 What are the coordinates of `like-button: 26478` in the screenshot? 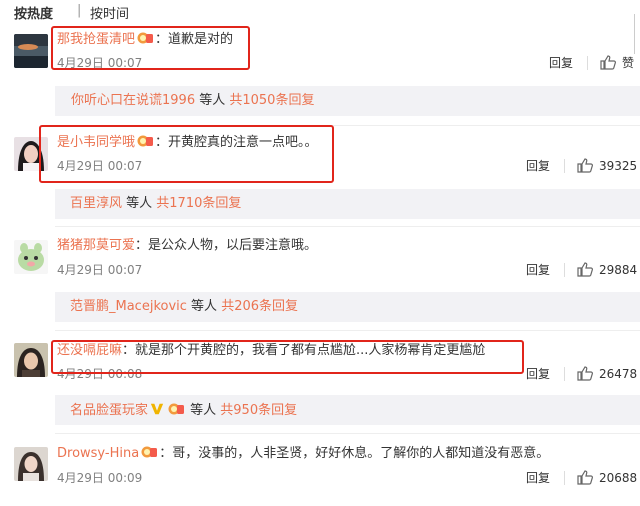 It's located at (607, 374).